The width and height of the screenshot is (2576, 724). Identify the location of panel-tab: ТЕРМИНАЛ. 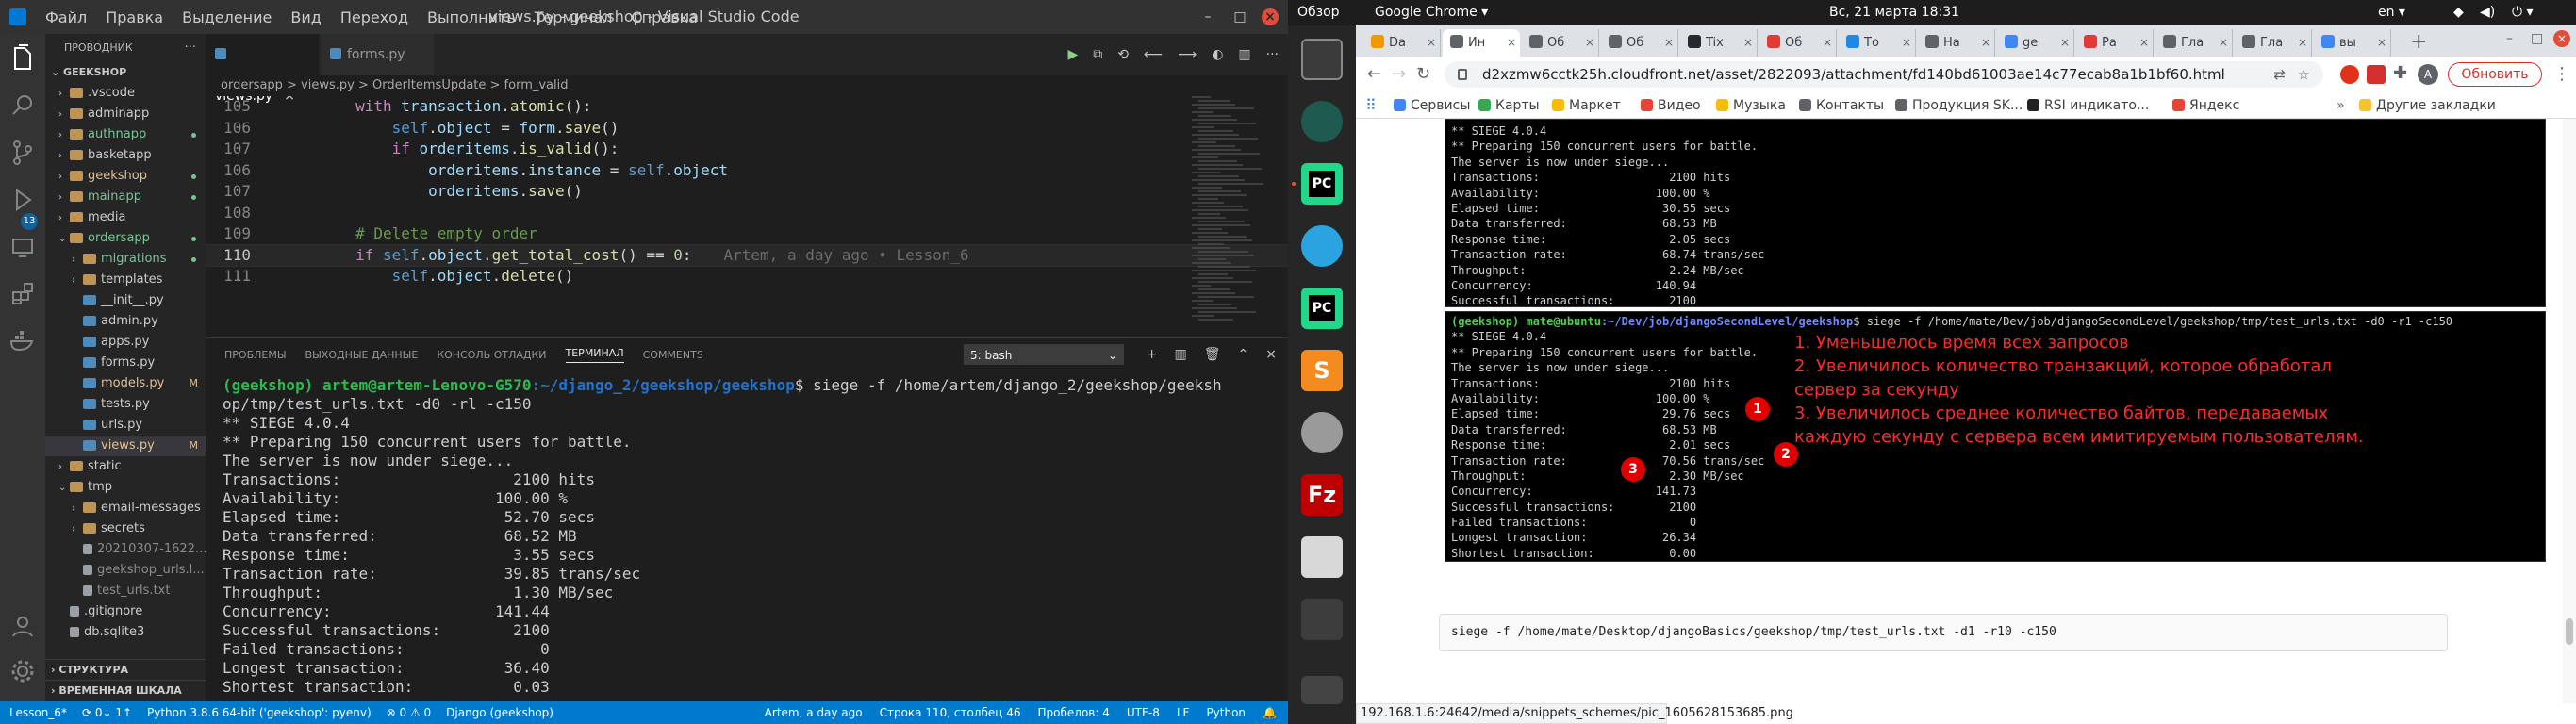
(594, 355).